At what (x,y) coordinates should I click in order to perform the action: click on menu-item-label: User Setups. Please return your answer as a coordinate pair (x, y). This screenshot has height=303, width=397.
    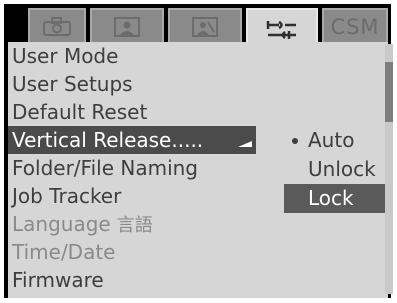
    Looking at the image, I should click on (72, 84).